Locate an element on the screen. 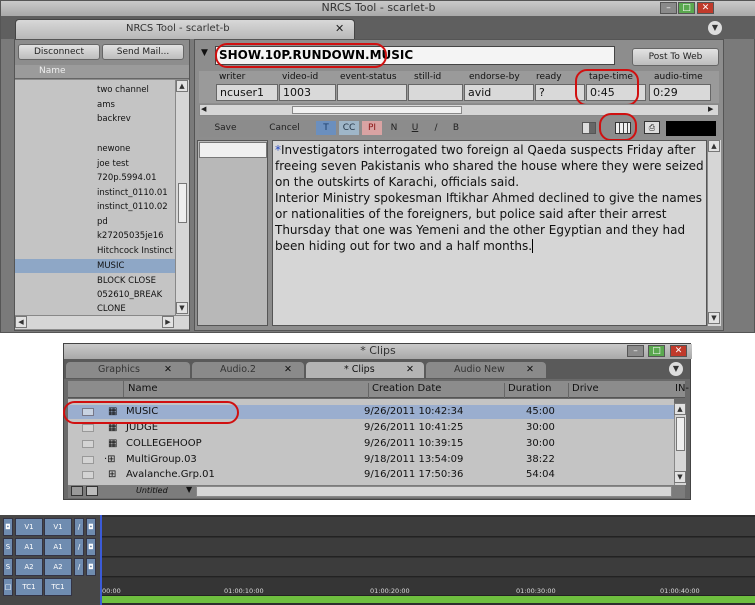 This screenshot has width=755, height=605. col-header-duration: Duration is located at coordinates (527, 391).